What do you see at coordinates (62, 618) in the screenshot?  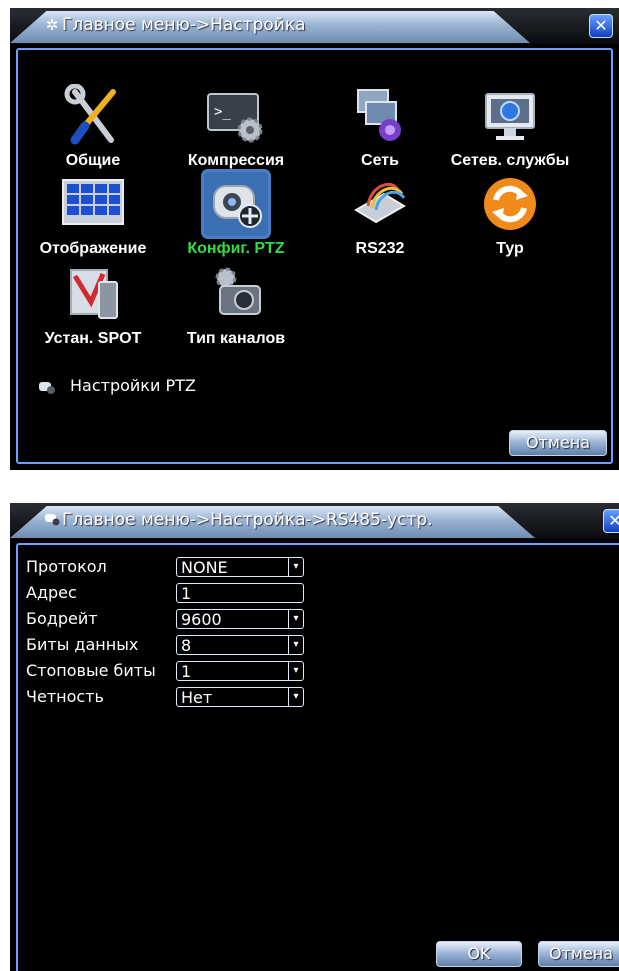 I see `field-label: Бодрейт` at bounding box center [62, 618].